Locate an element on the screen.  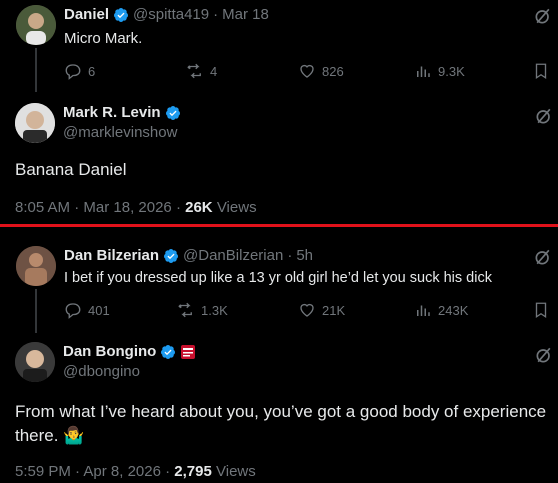
views-button: 243K is located at coordinates (441, 310).